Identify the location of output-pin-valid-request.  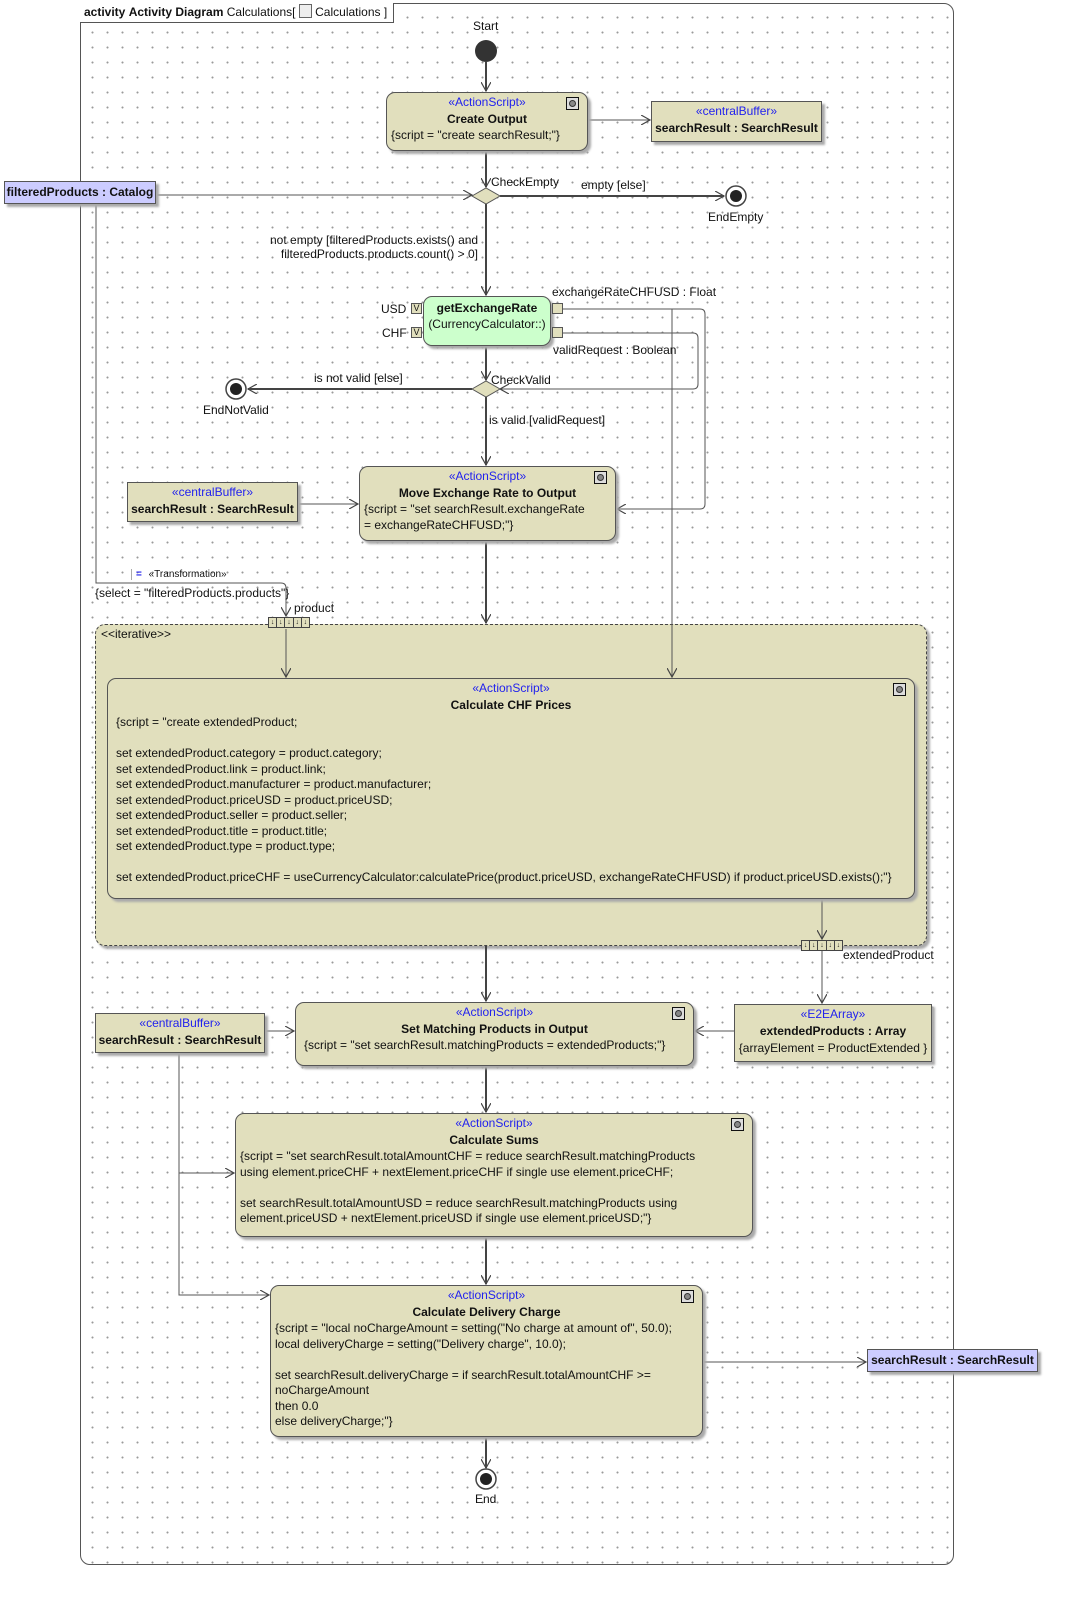
(557, 332).